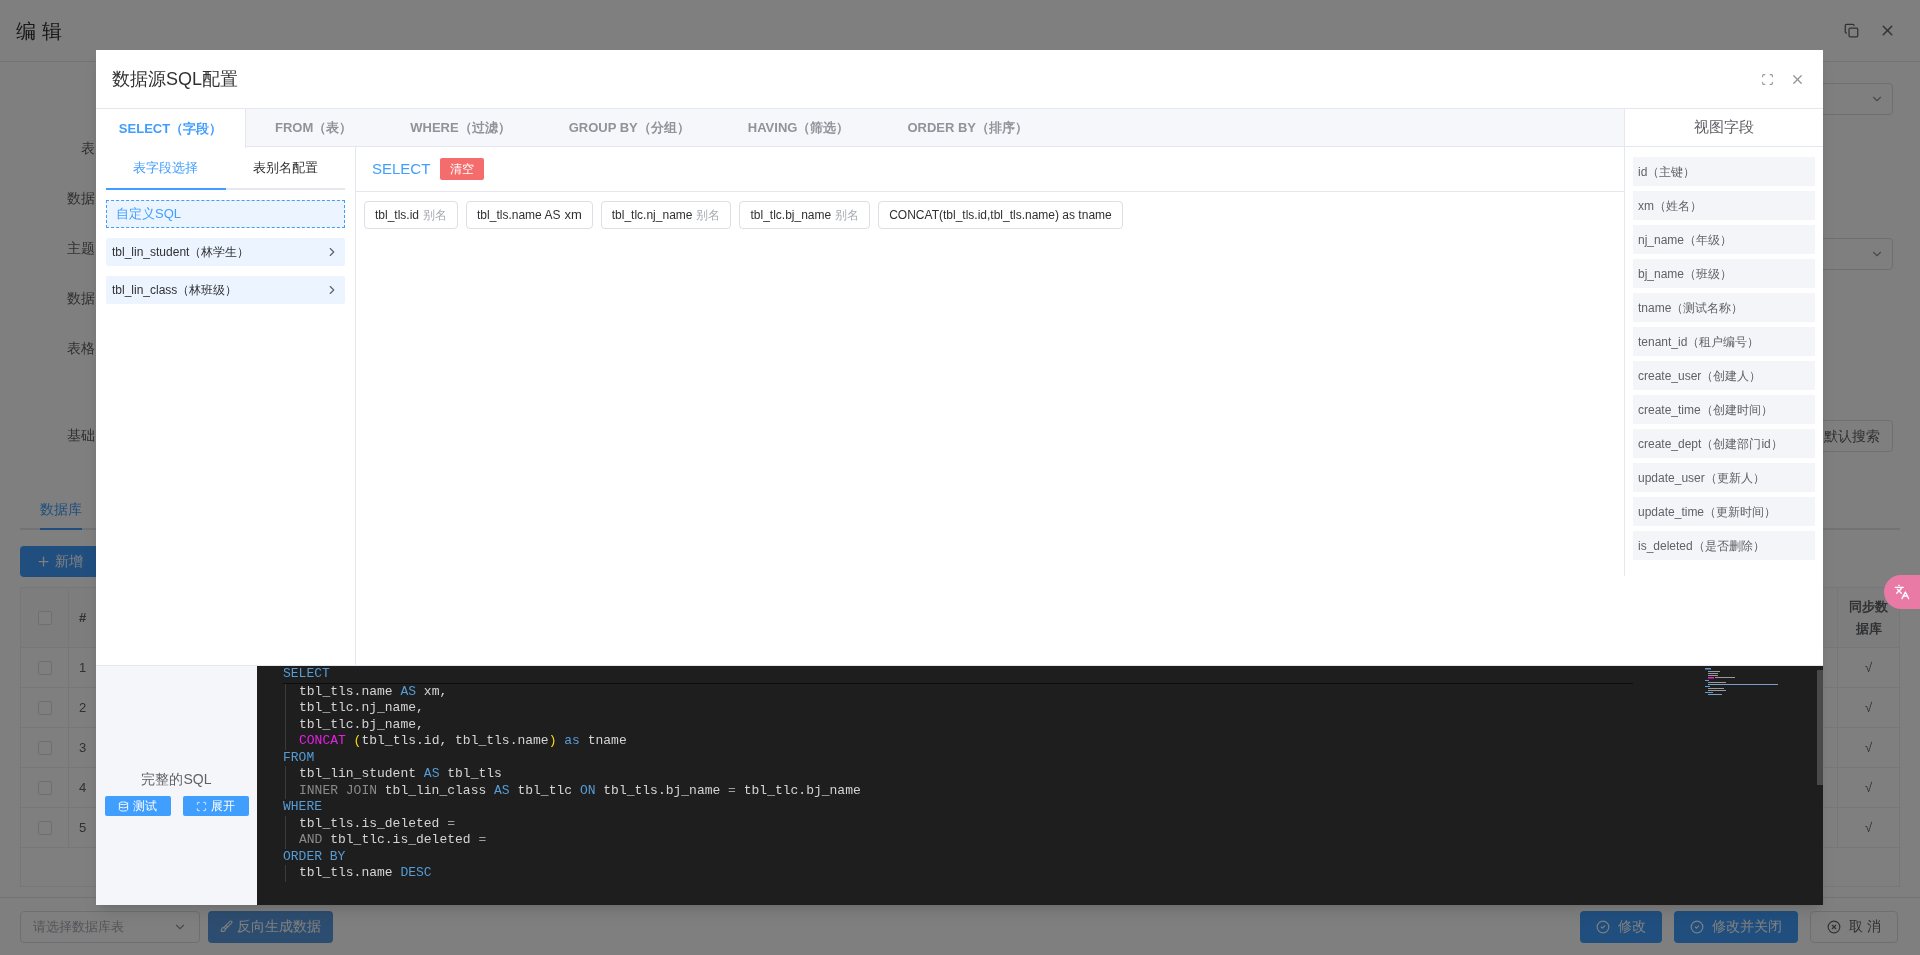  I want to click on code-line: tbl_tlc.bj_name,, so click(361, 724).